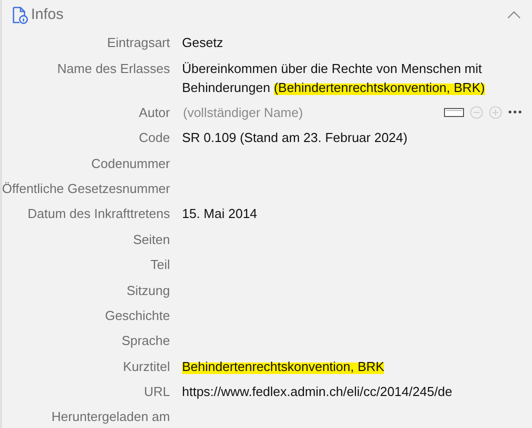  What do you see at coordinates (87, 189) in the screenshot?
I see `field-label: Öffentliche Gesetzesnummer` at bounding box center [87, 189].